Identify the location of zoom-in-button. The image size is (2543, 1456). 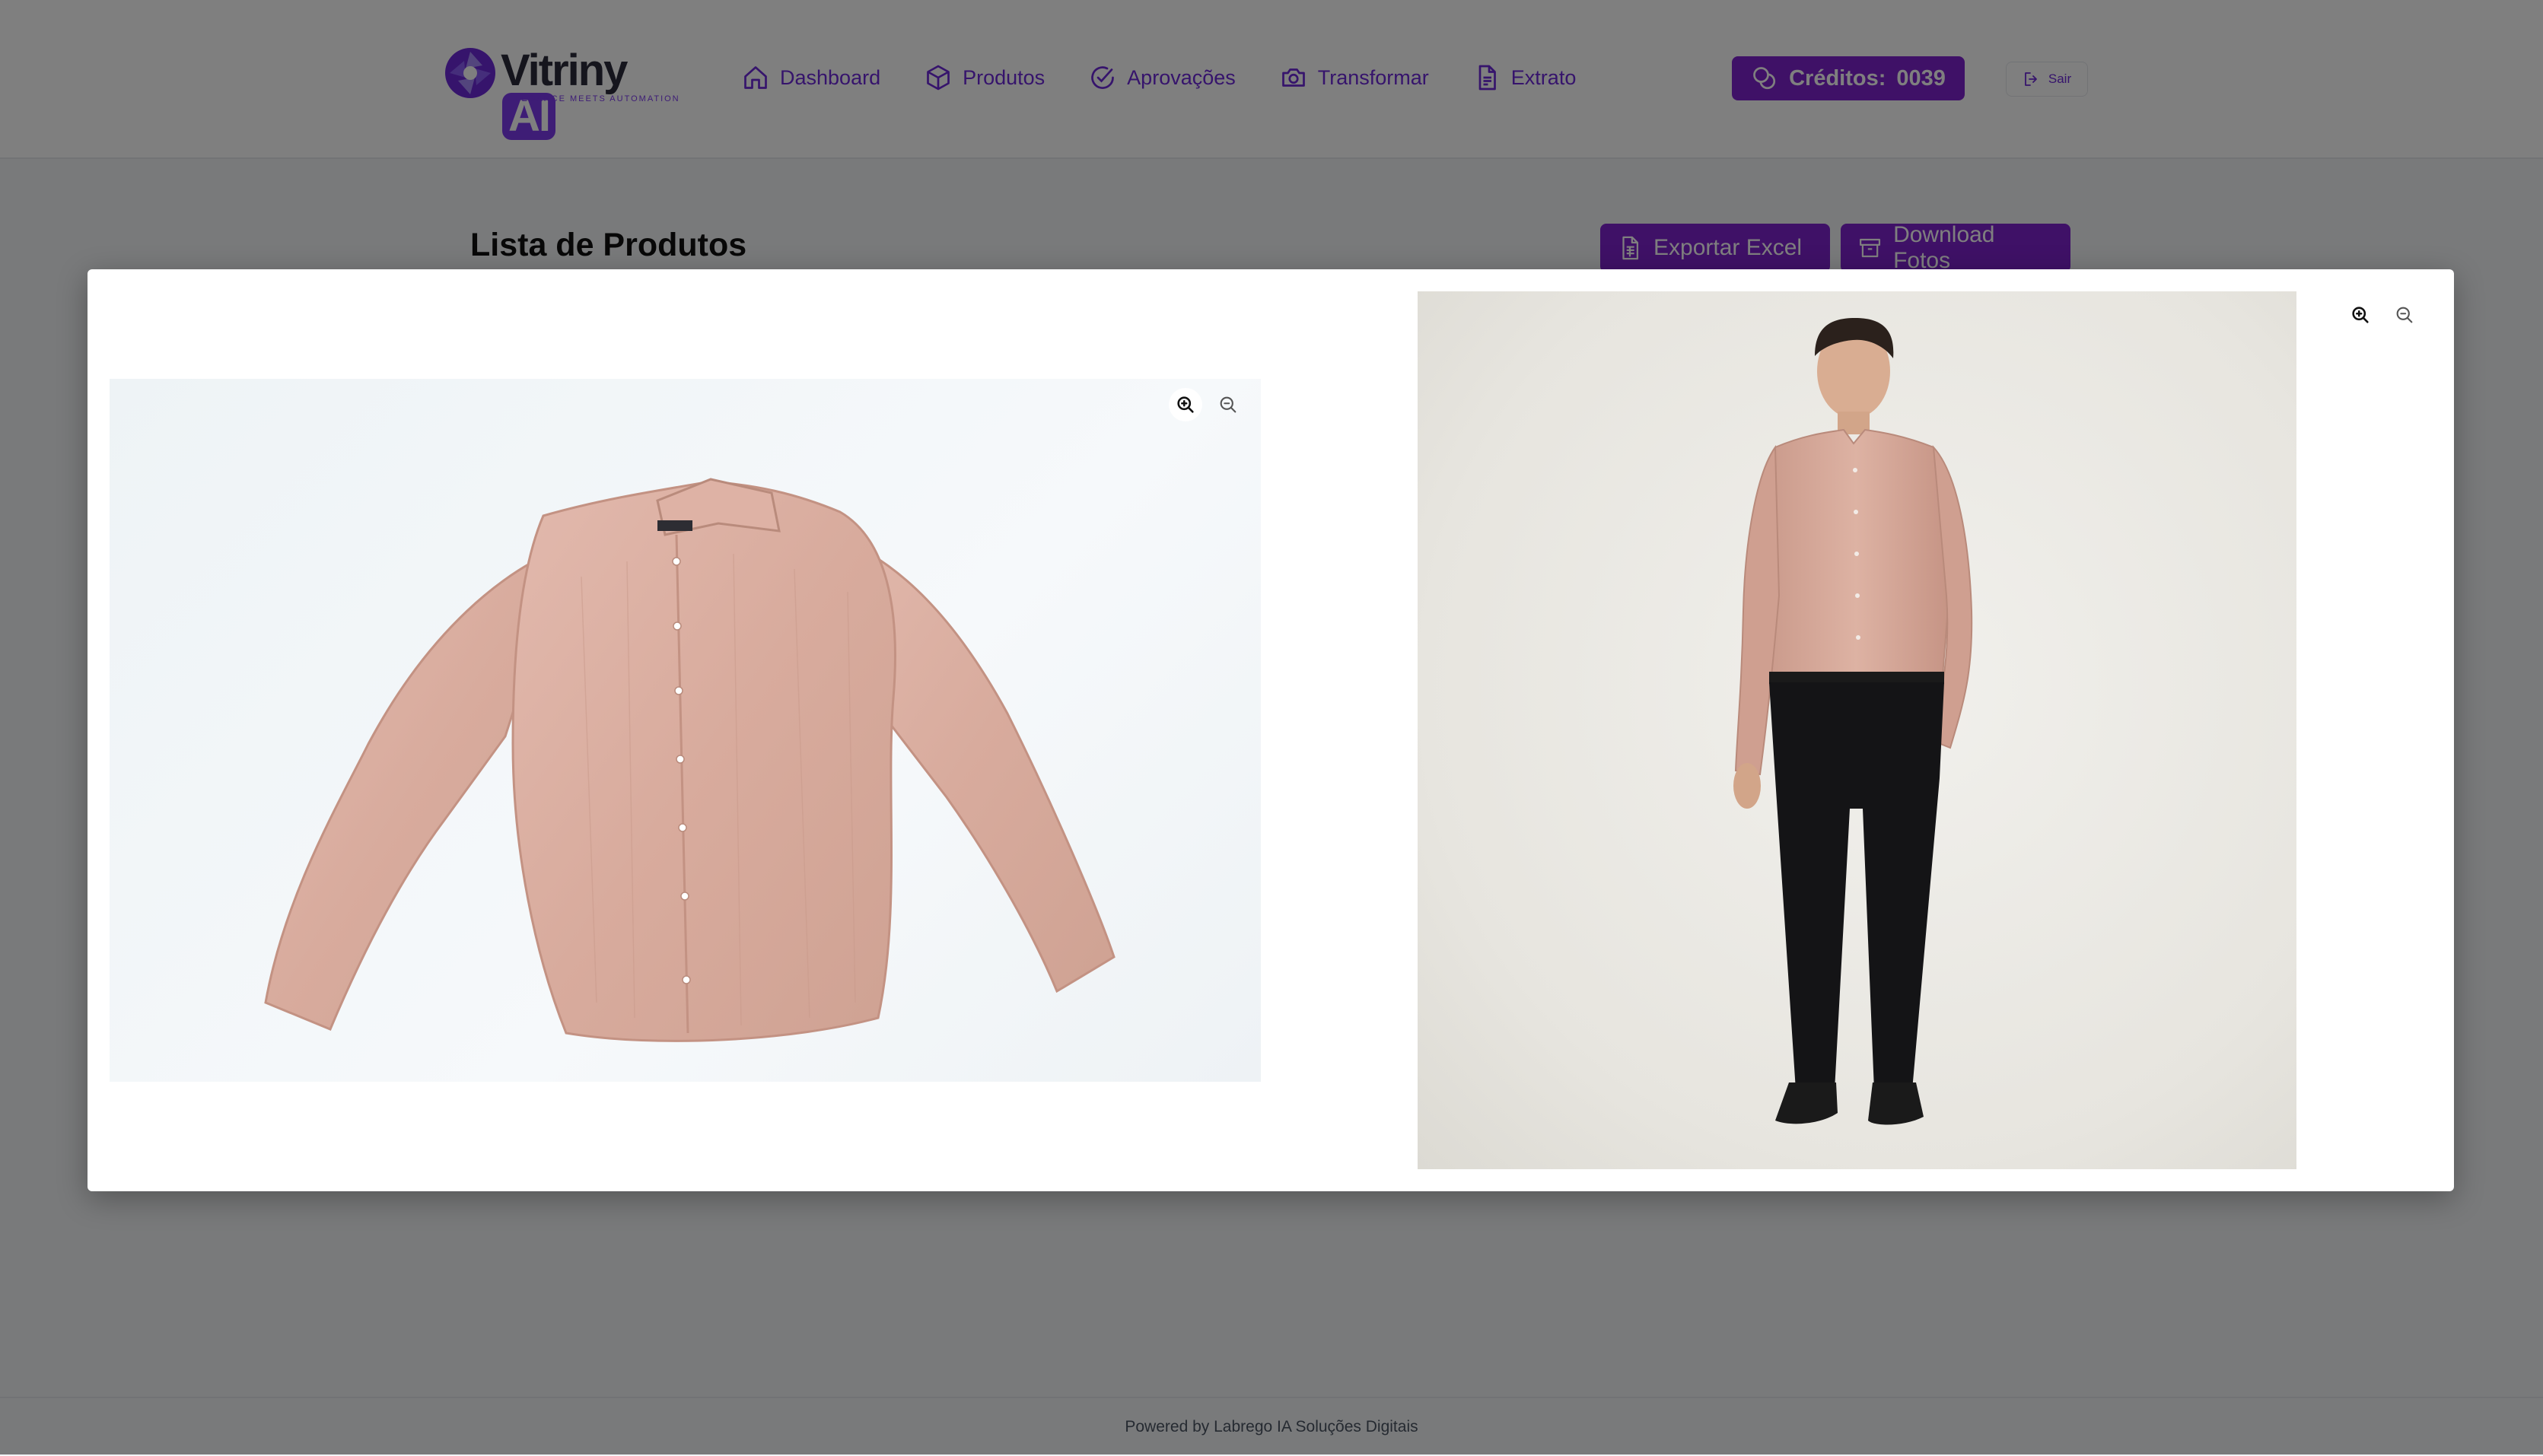
(1185, 405).